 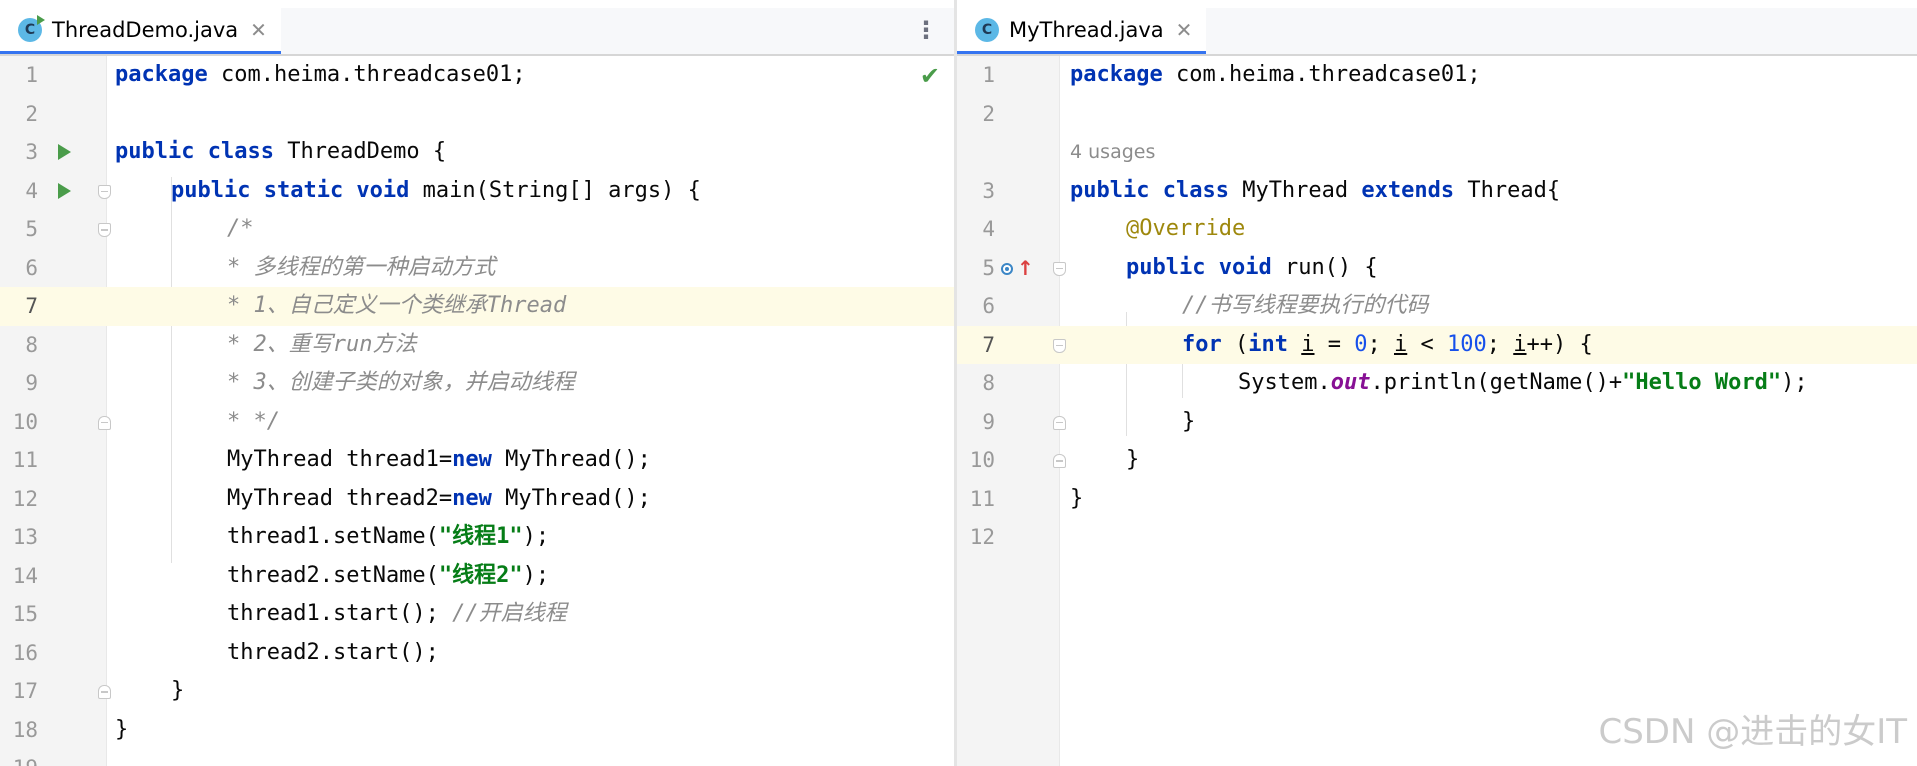 What do you see at coordinates (31, 28) in the screenshot?
I see `java-class-icon: C` at bounding box center [31, 28].